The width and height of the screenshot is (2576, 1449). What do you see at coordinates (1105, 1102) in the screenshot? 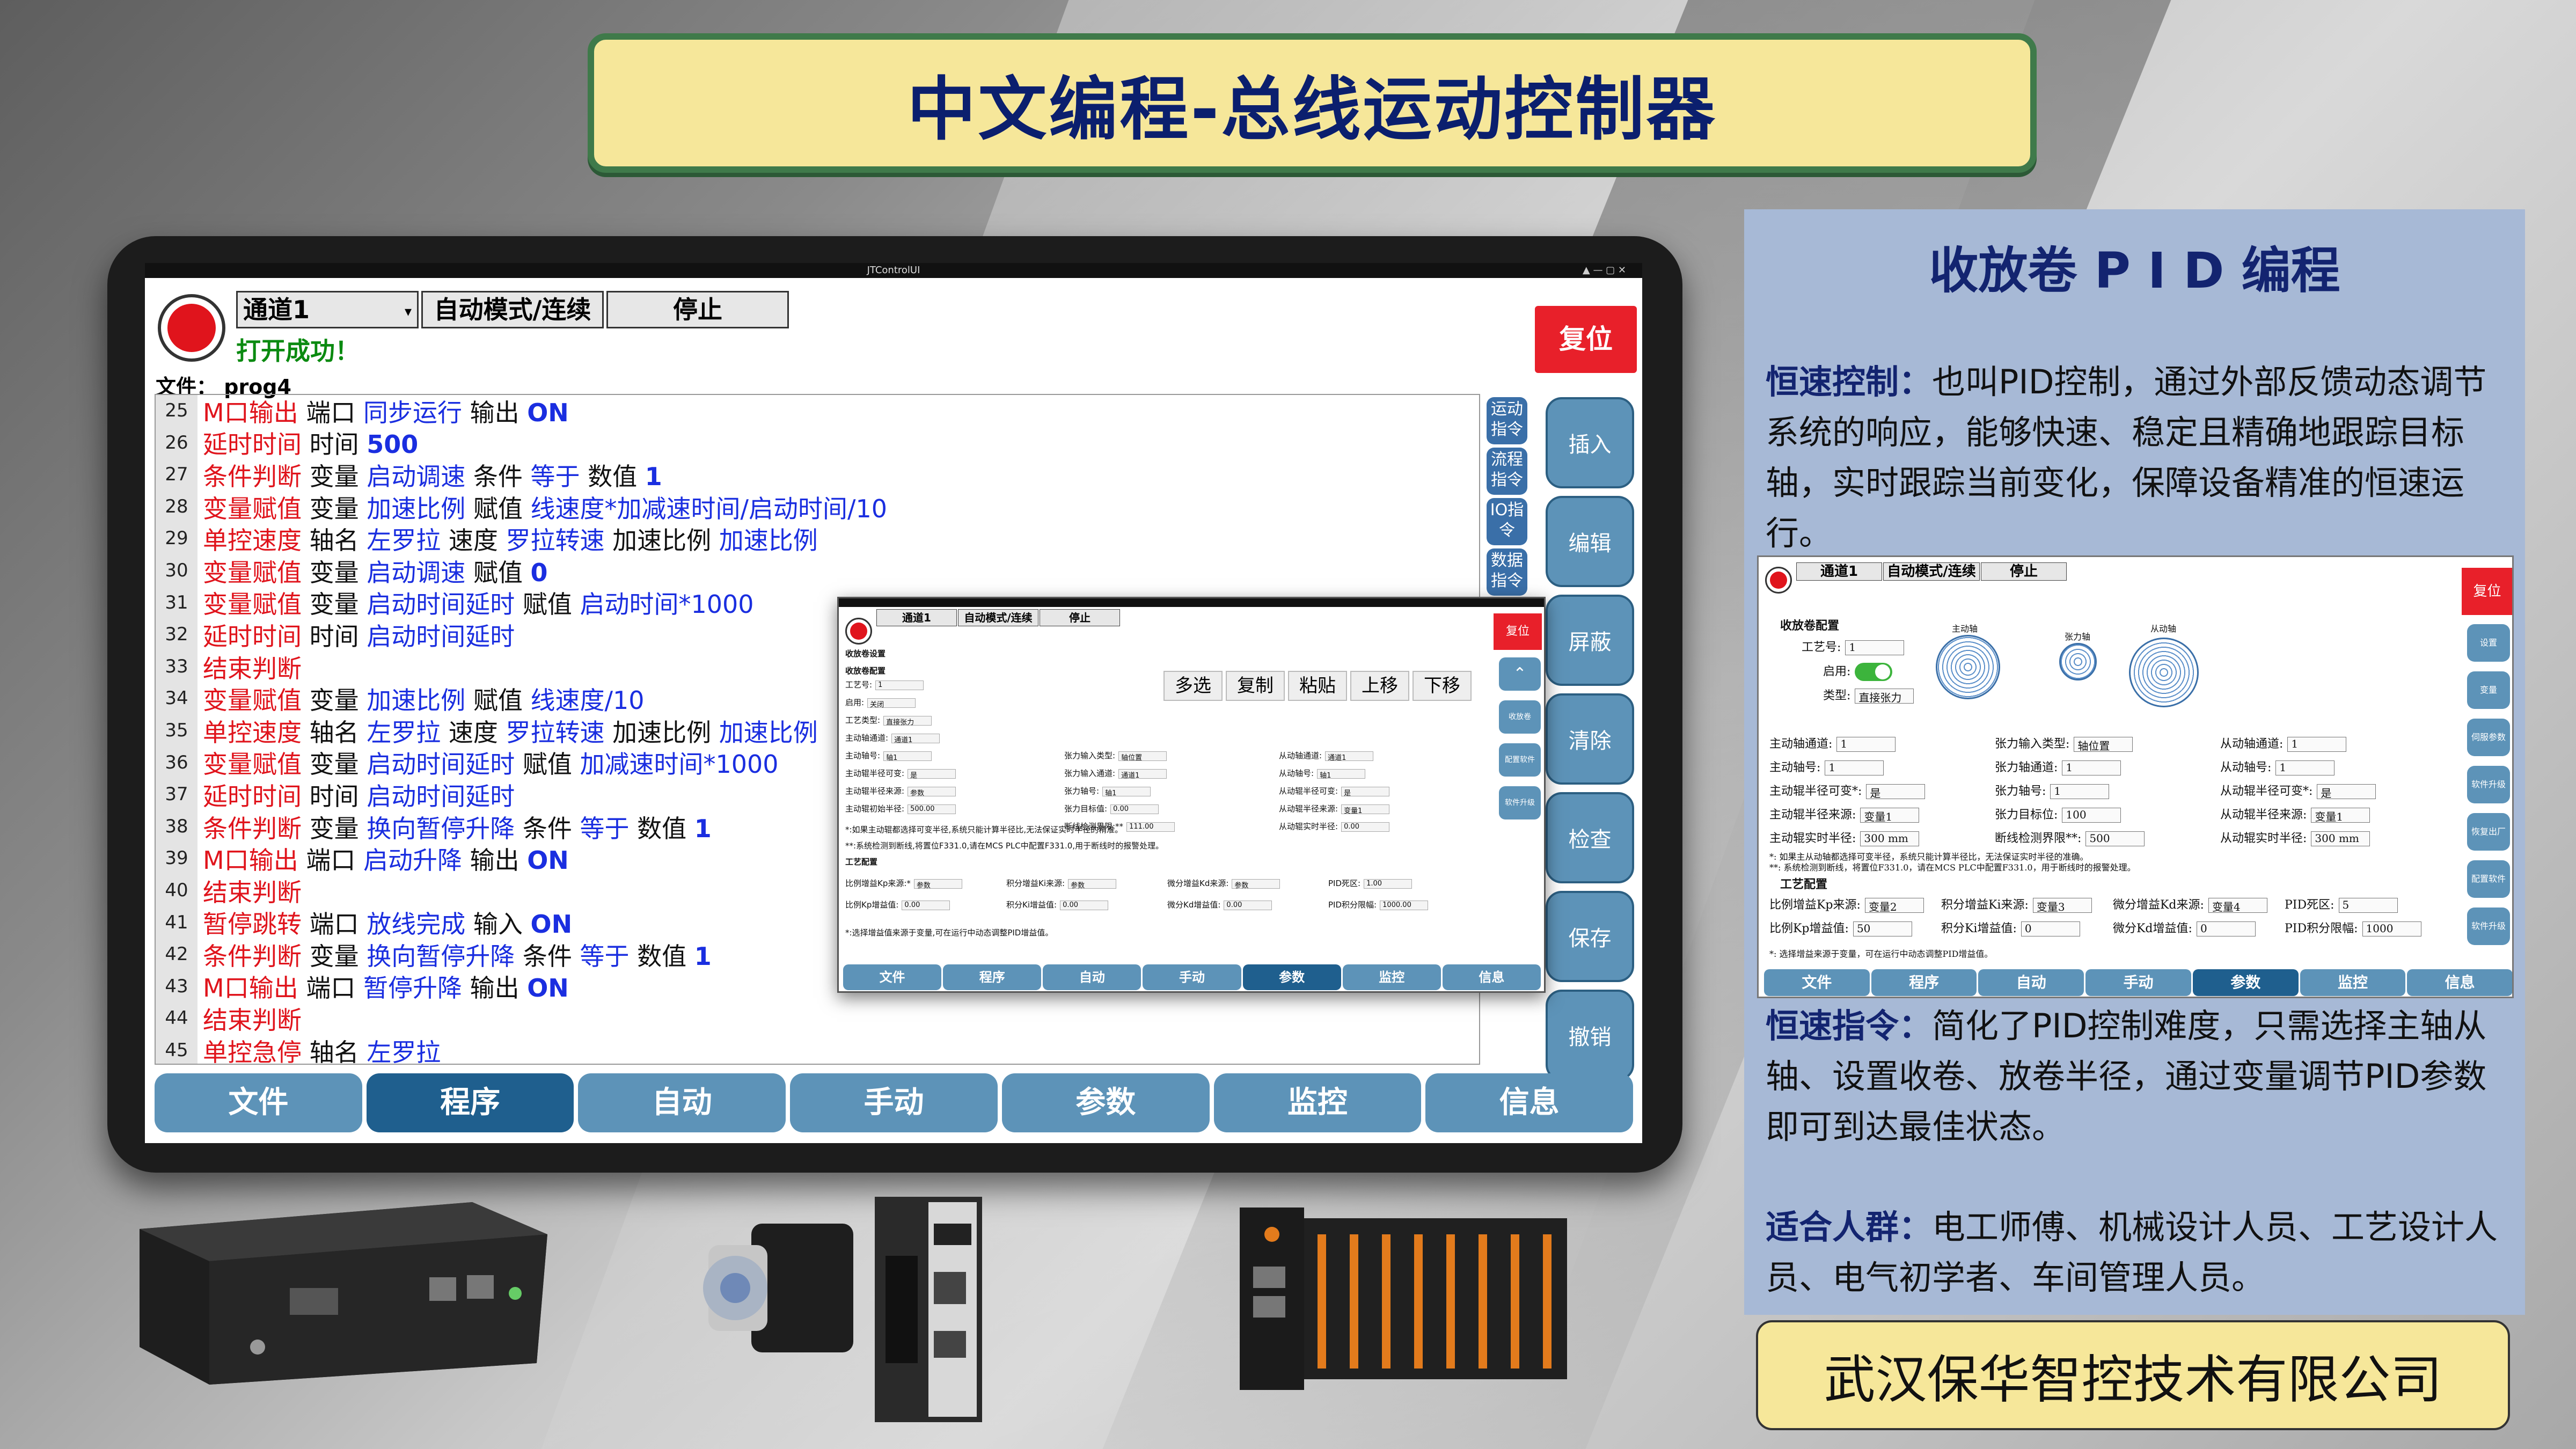
I see `main-tab: 参数` at bounding box center [1105, 1102].